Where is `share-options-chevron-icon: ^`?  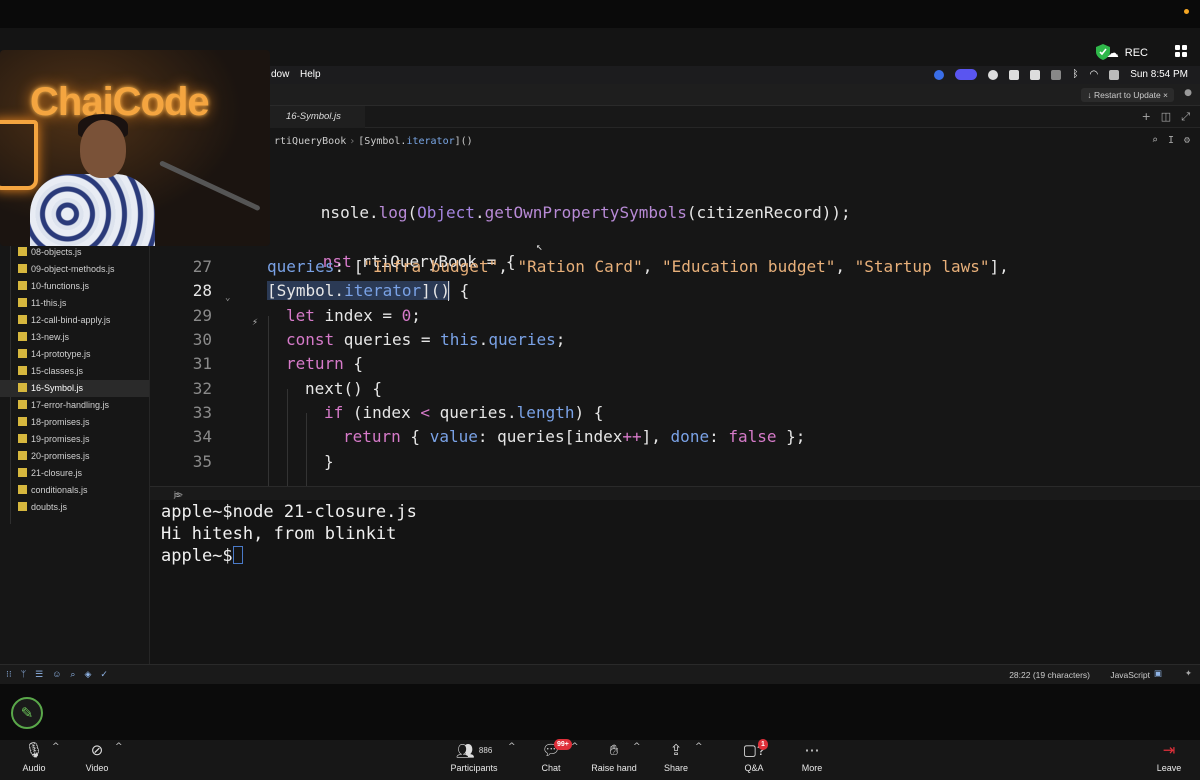 share-options-chevron-icon: ^ is located at coordinates (699, 747).